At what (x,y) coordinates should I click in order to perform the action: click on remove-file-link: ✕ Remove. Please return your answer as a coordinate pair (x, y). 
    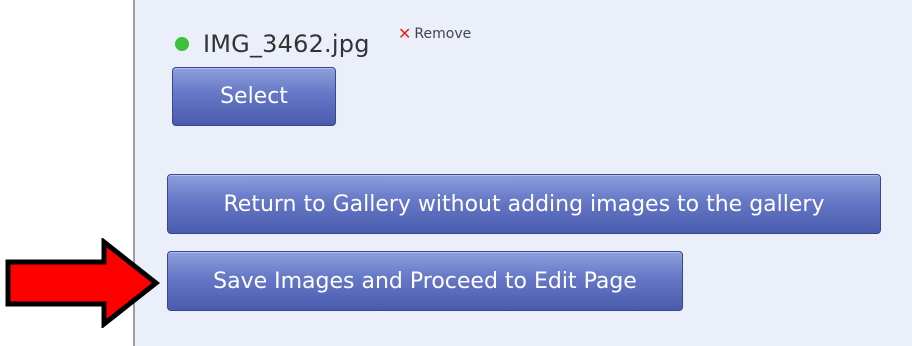
    Looking at the image, I should click on (435, 33).